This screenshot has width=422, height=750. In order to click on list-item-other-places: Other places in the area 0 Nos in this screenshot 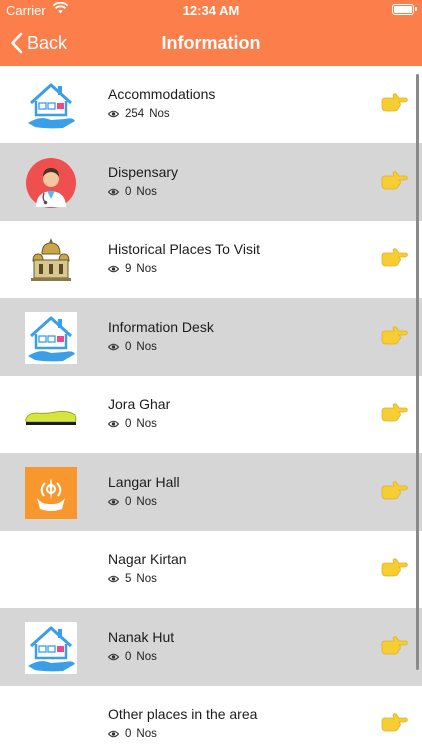, I will do `click(211, 718)`.